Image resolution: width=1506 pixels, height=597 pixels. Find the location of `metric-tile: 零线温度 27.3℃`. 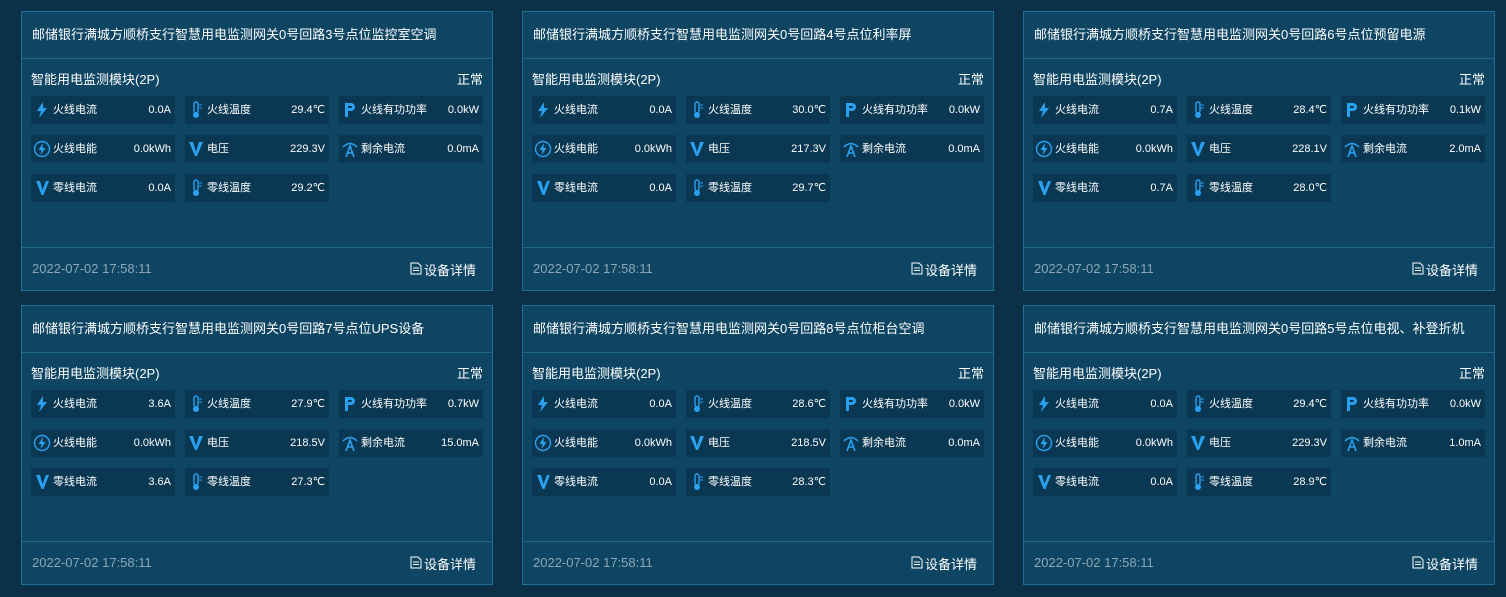

metric-tile: 零线温度 27.3℃ is located at coordinates (257, 482).